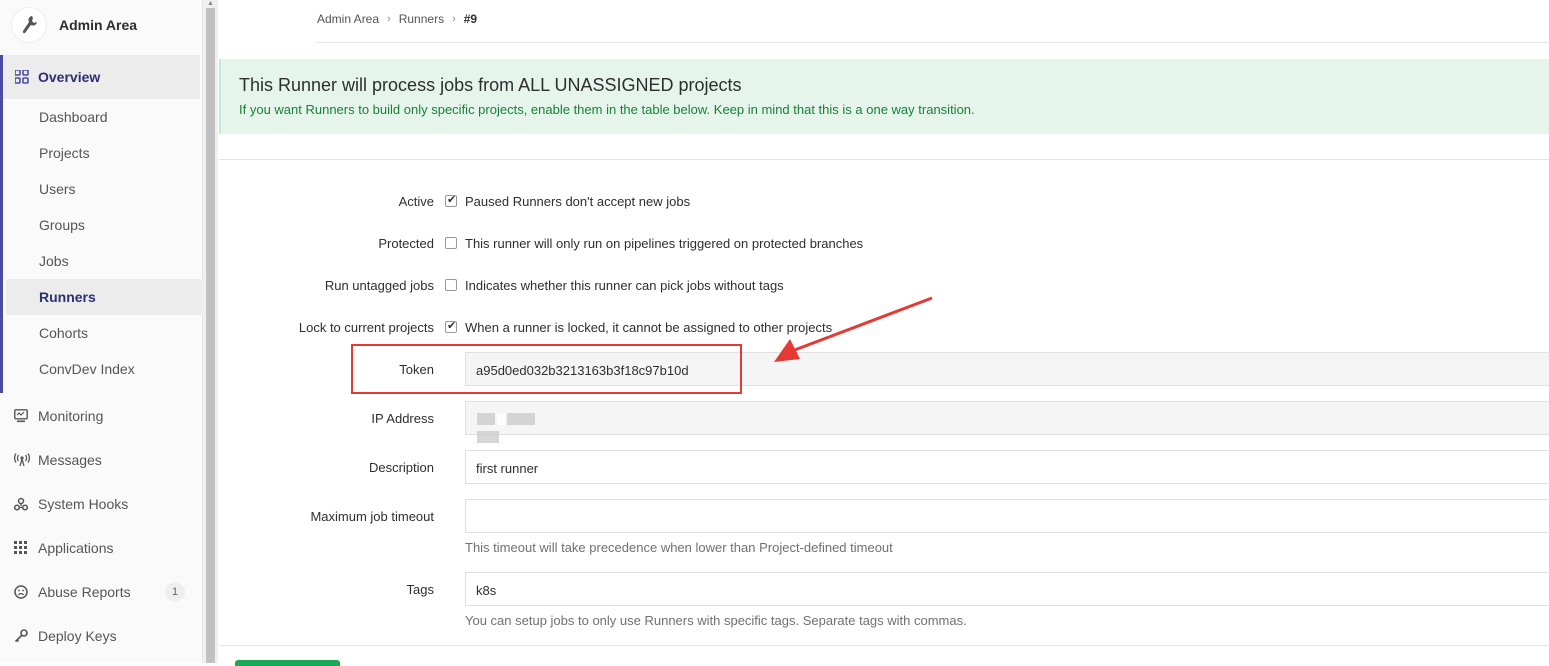 The height and width of the screenshot is (666, 1549). What do you see at coordinates (71, 416) in the screenshot?
I see `sidebar-item-label: Monitoring` at bounding box center [71, 416].